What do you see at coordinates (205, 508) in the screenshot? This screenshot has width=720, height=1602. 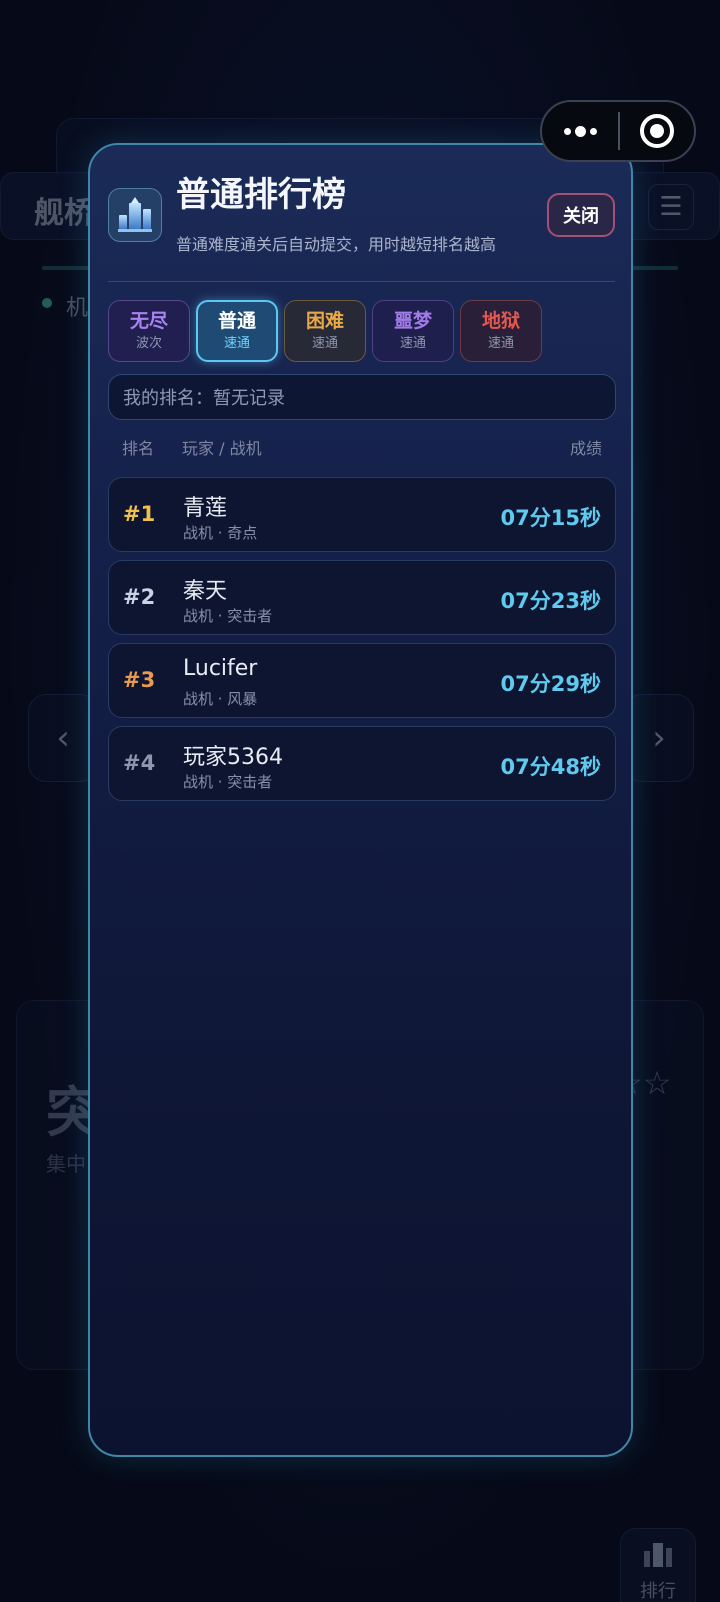 I see `row-player-name: 青莲` at bounding box center [205, 508].